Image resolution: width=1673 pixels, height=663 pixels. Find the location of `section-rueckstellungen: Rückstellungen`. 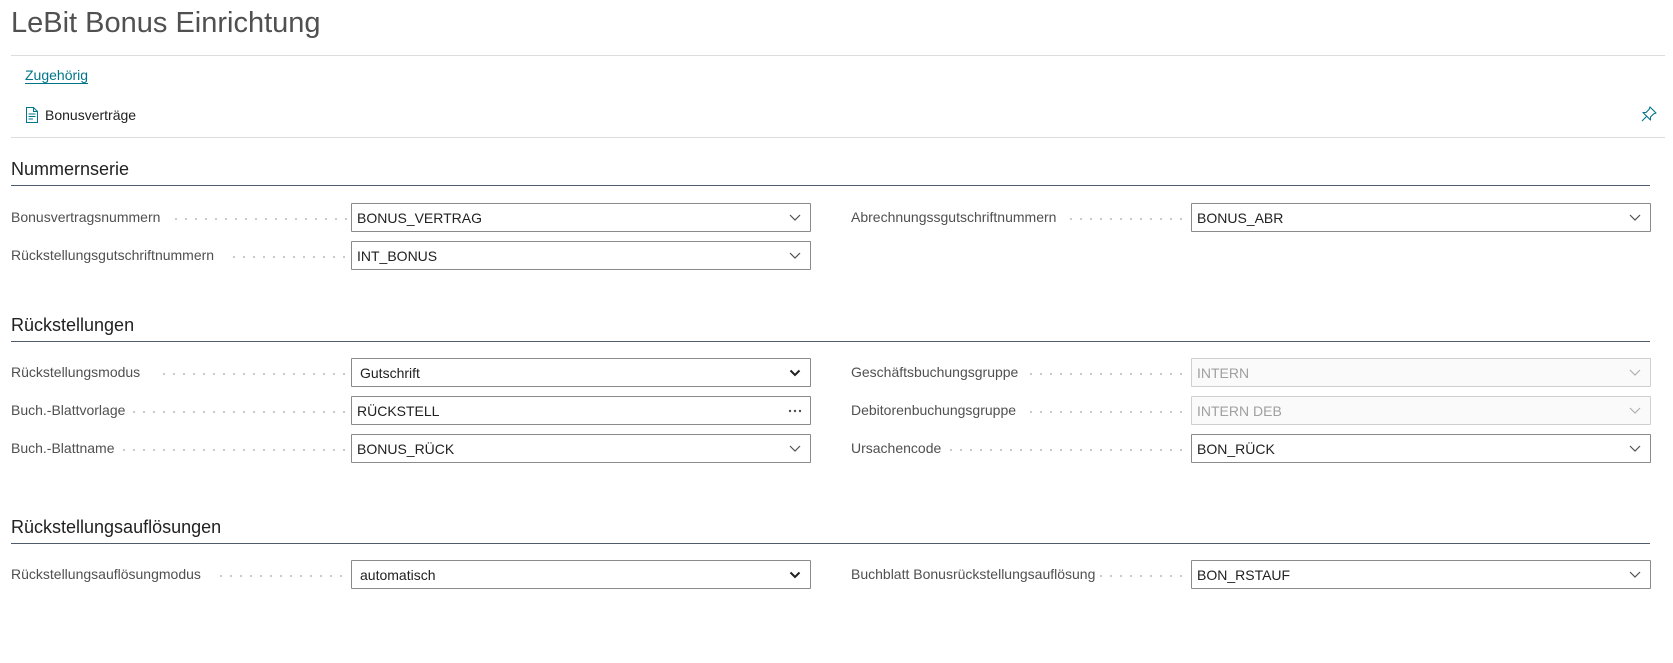

section-rueckstellungen: Rückstellungen is located at coordinates (830, 327).